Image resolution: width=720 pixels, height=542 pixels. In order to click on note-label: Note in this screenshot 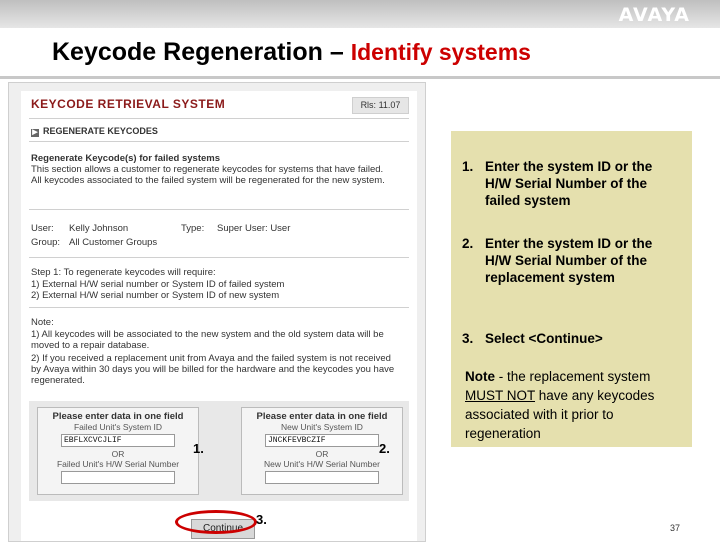, I will do `click(480, 376)`.